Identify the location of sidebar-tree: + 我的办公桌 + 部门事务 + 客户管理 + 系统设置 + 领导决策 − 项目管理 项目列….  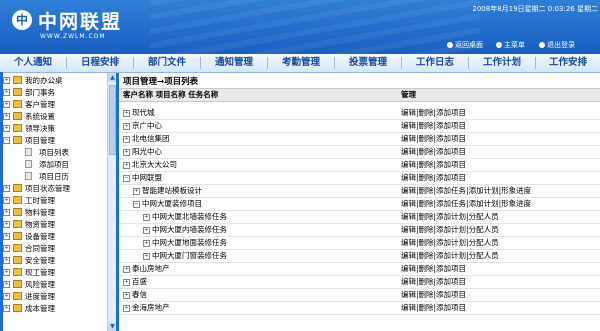
(55, 202).